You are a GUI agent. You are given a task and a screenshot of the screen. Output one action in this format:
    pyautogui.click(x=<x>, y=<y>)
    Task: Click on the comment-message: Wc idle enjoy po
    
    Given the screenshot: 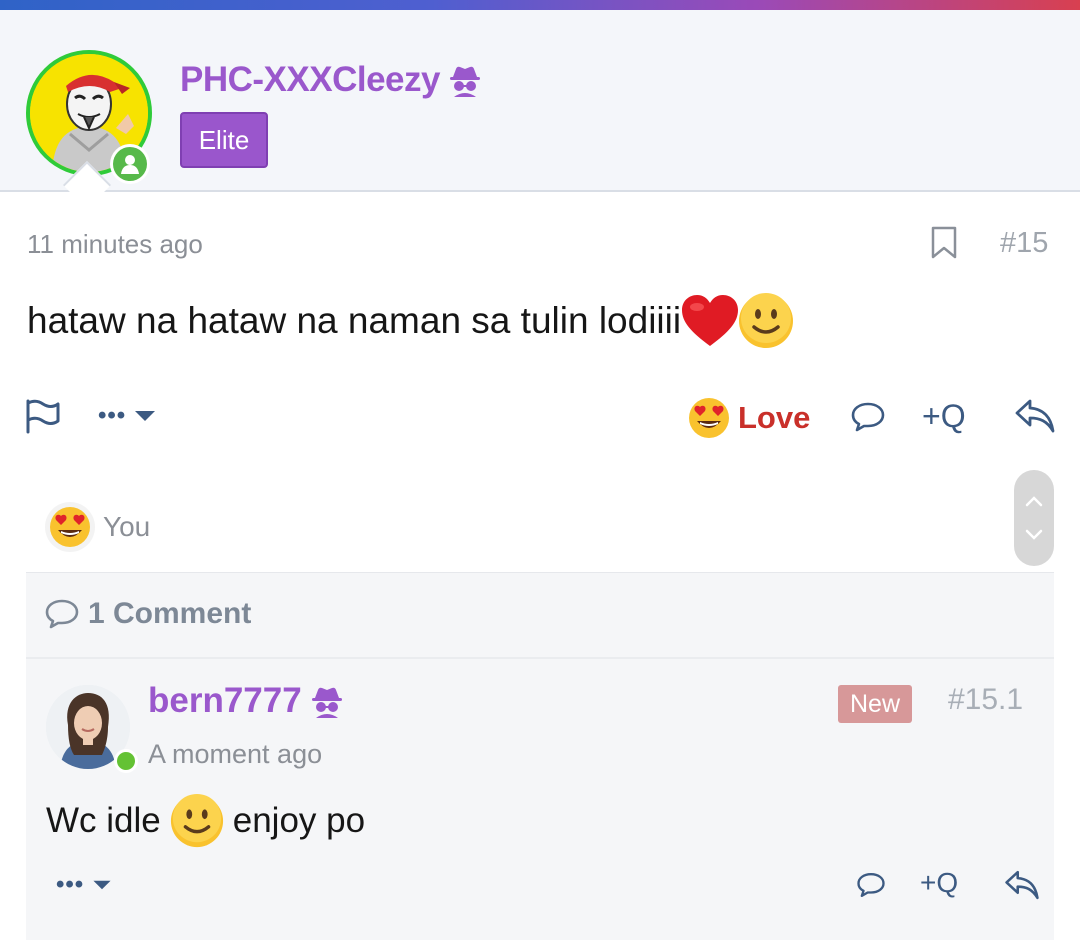 What is the action you would take?
    pyautogui.click(x=205, y=821)
    